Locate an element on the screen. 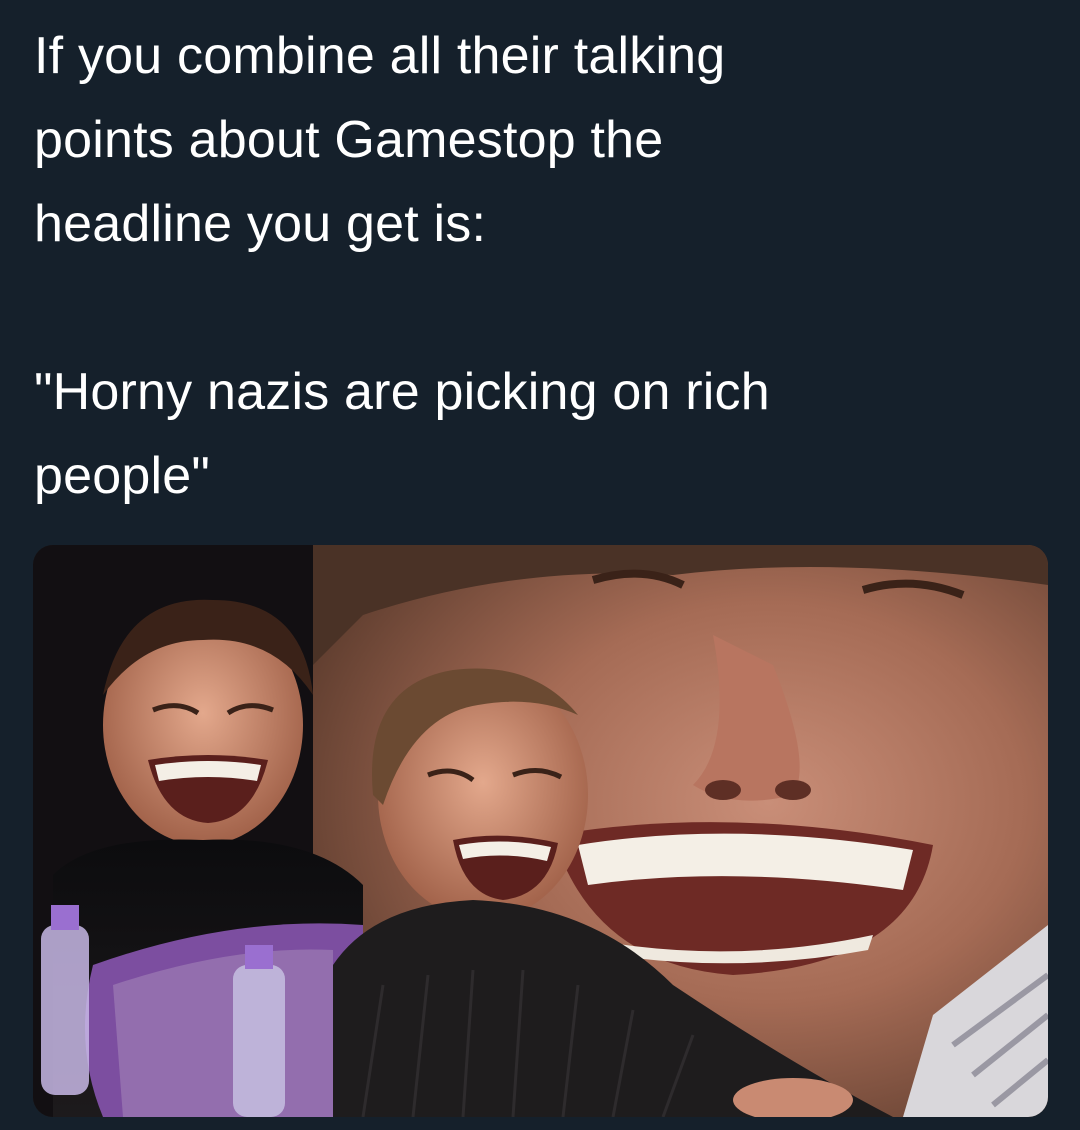 The height and width of the screenshot is (1130, 1080). tweet-text-line: If you combine all their talking is located at coordinates (380, 56).